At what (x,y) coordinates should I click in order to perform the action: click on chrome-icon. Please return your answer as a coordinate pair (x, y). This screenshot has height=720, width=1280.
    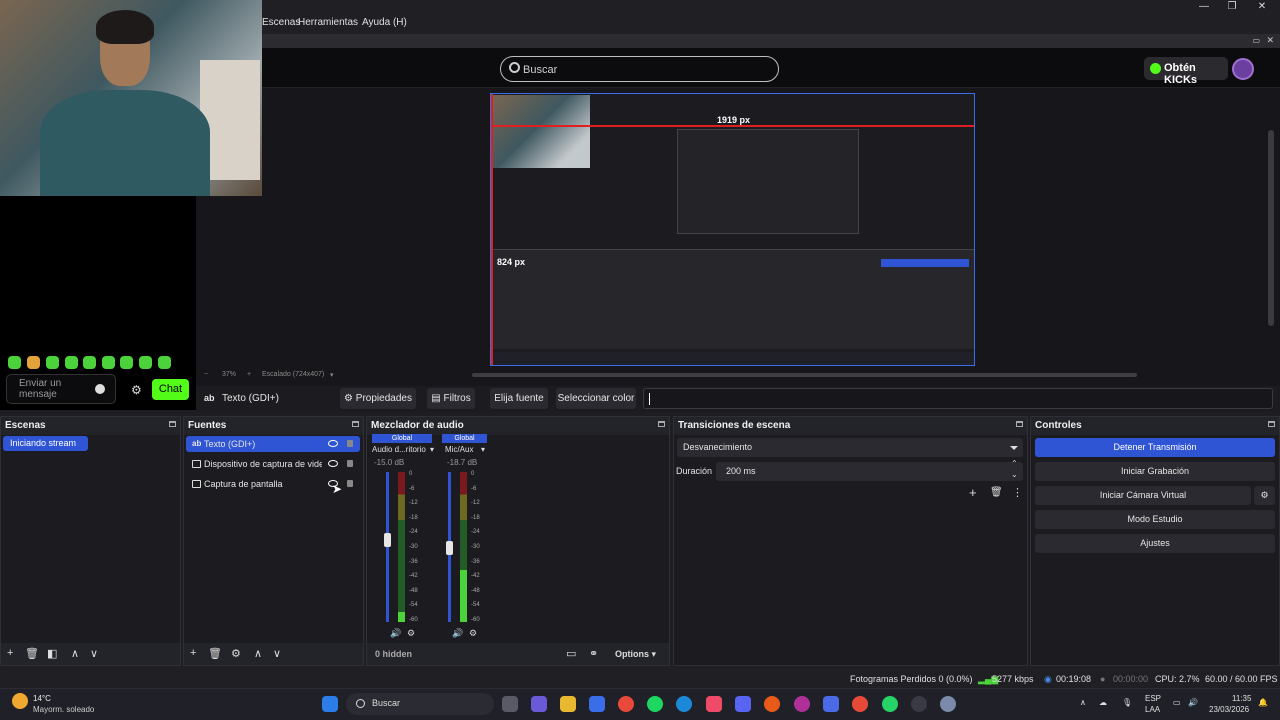
    Looking at the image, I should click on (626, 704).